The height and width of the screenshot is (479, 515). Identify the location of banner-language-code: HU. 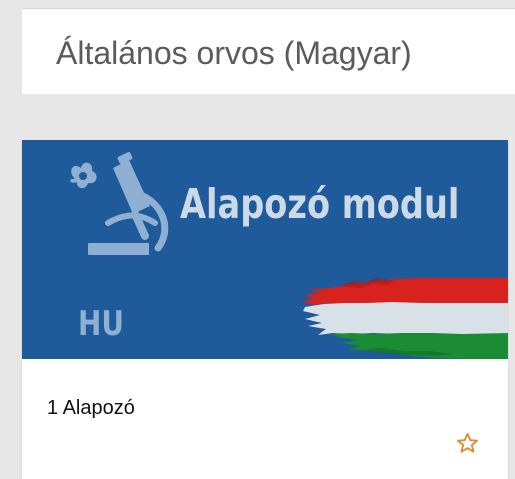
(101, 324).